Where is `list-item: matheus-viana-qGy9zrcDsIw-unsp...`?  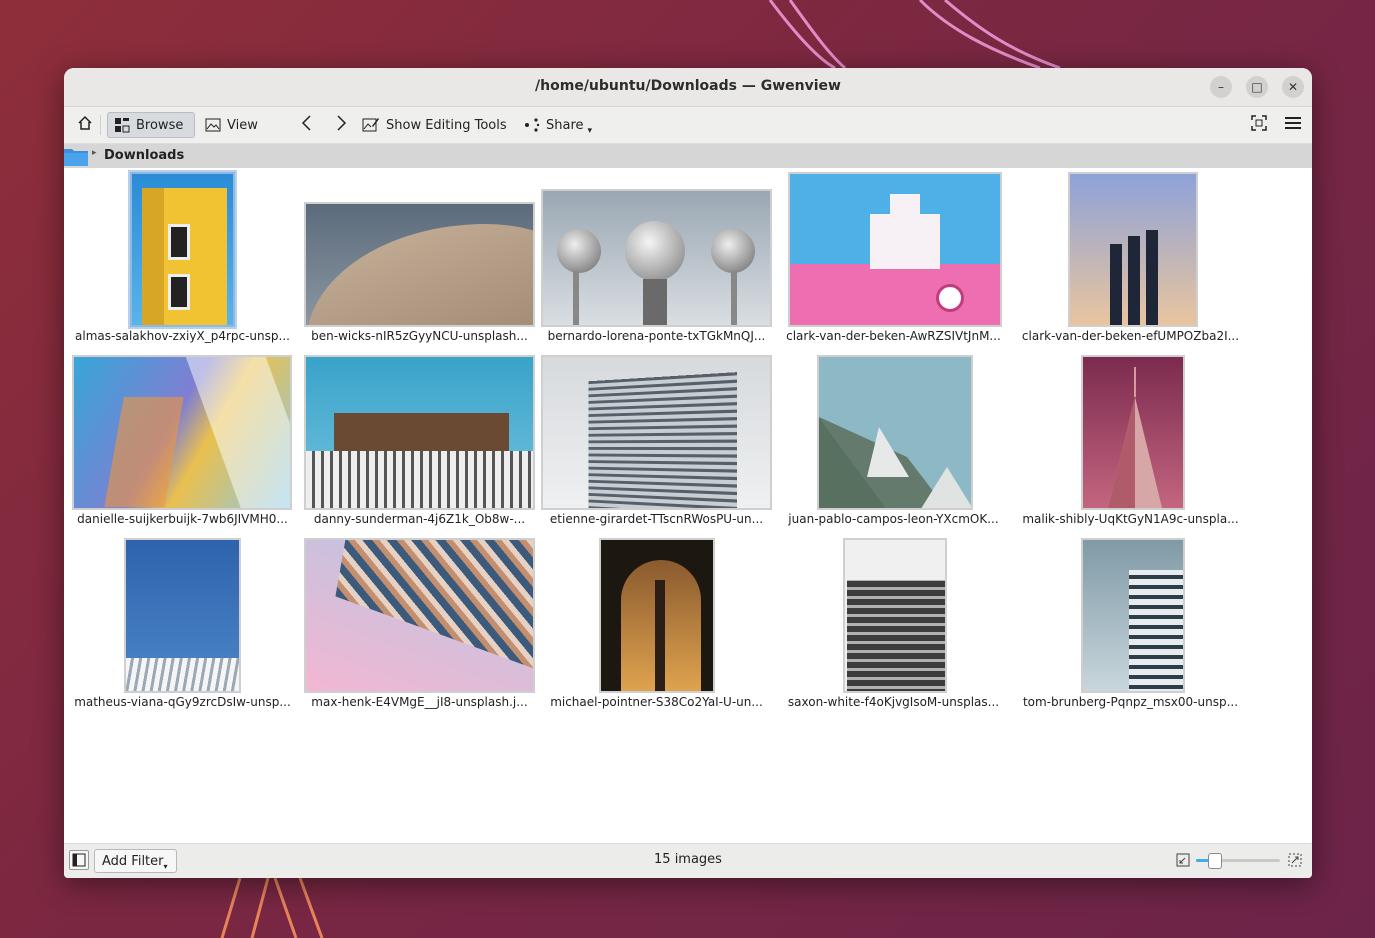
list-item: matheus-viana-qGy9zrcDsIw-unsp... is located at coordinates (182, 625).